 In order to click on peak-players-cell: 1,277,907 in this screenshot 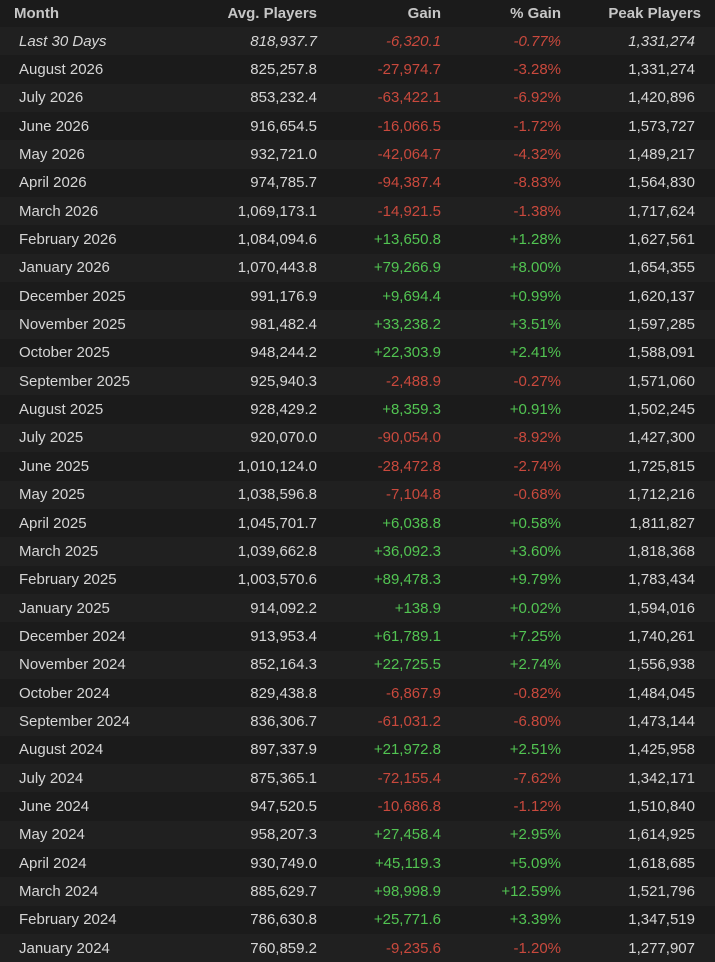, I will do `click(661, 948)`.